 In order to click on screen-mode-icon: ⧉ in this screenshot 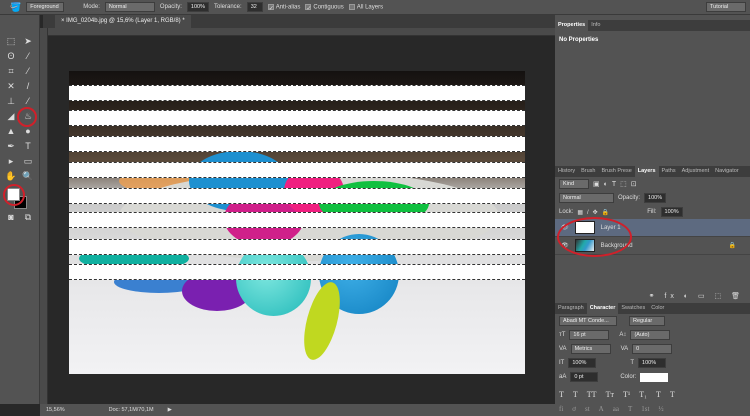, I will do `click(28, 217)`.